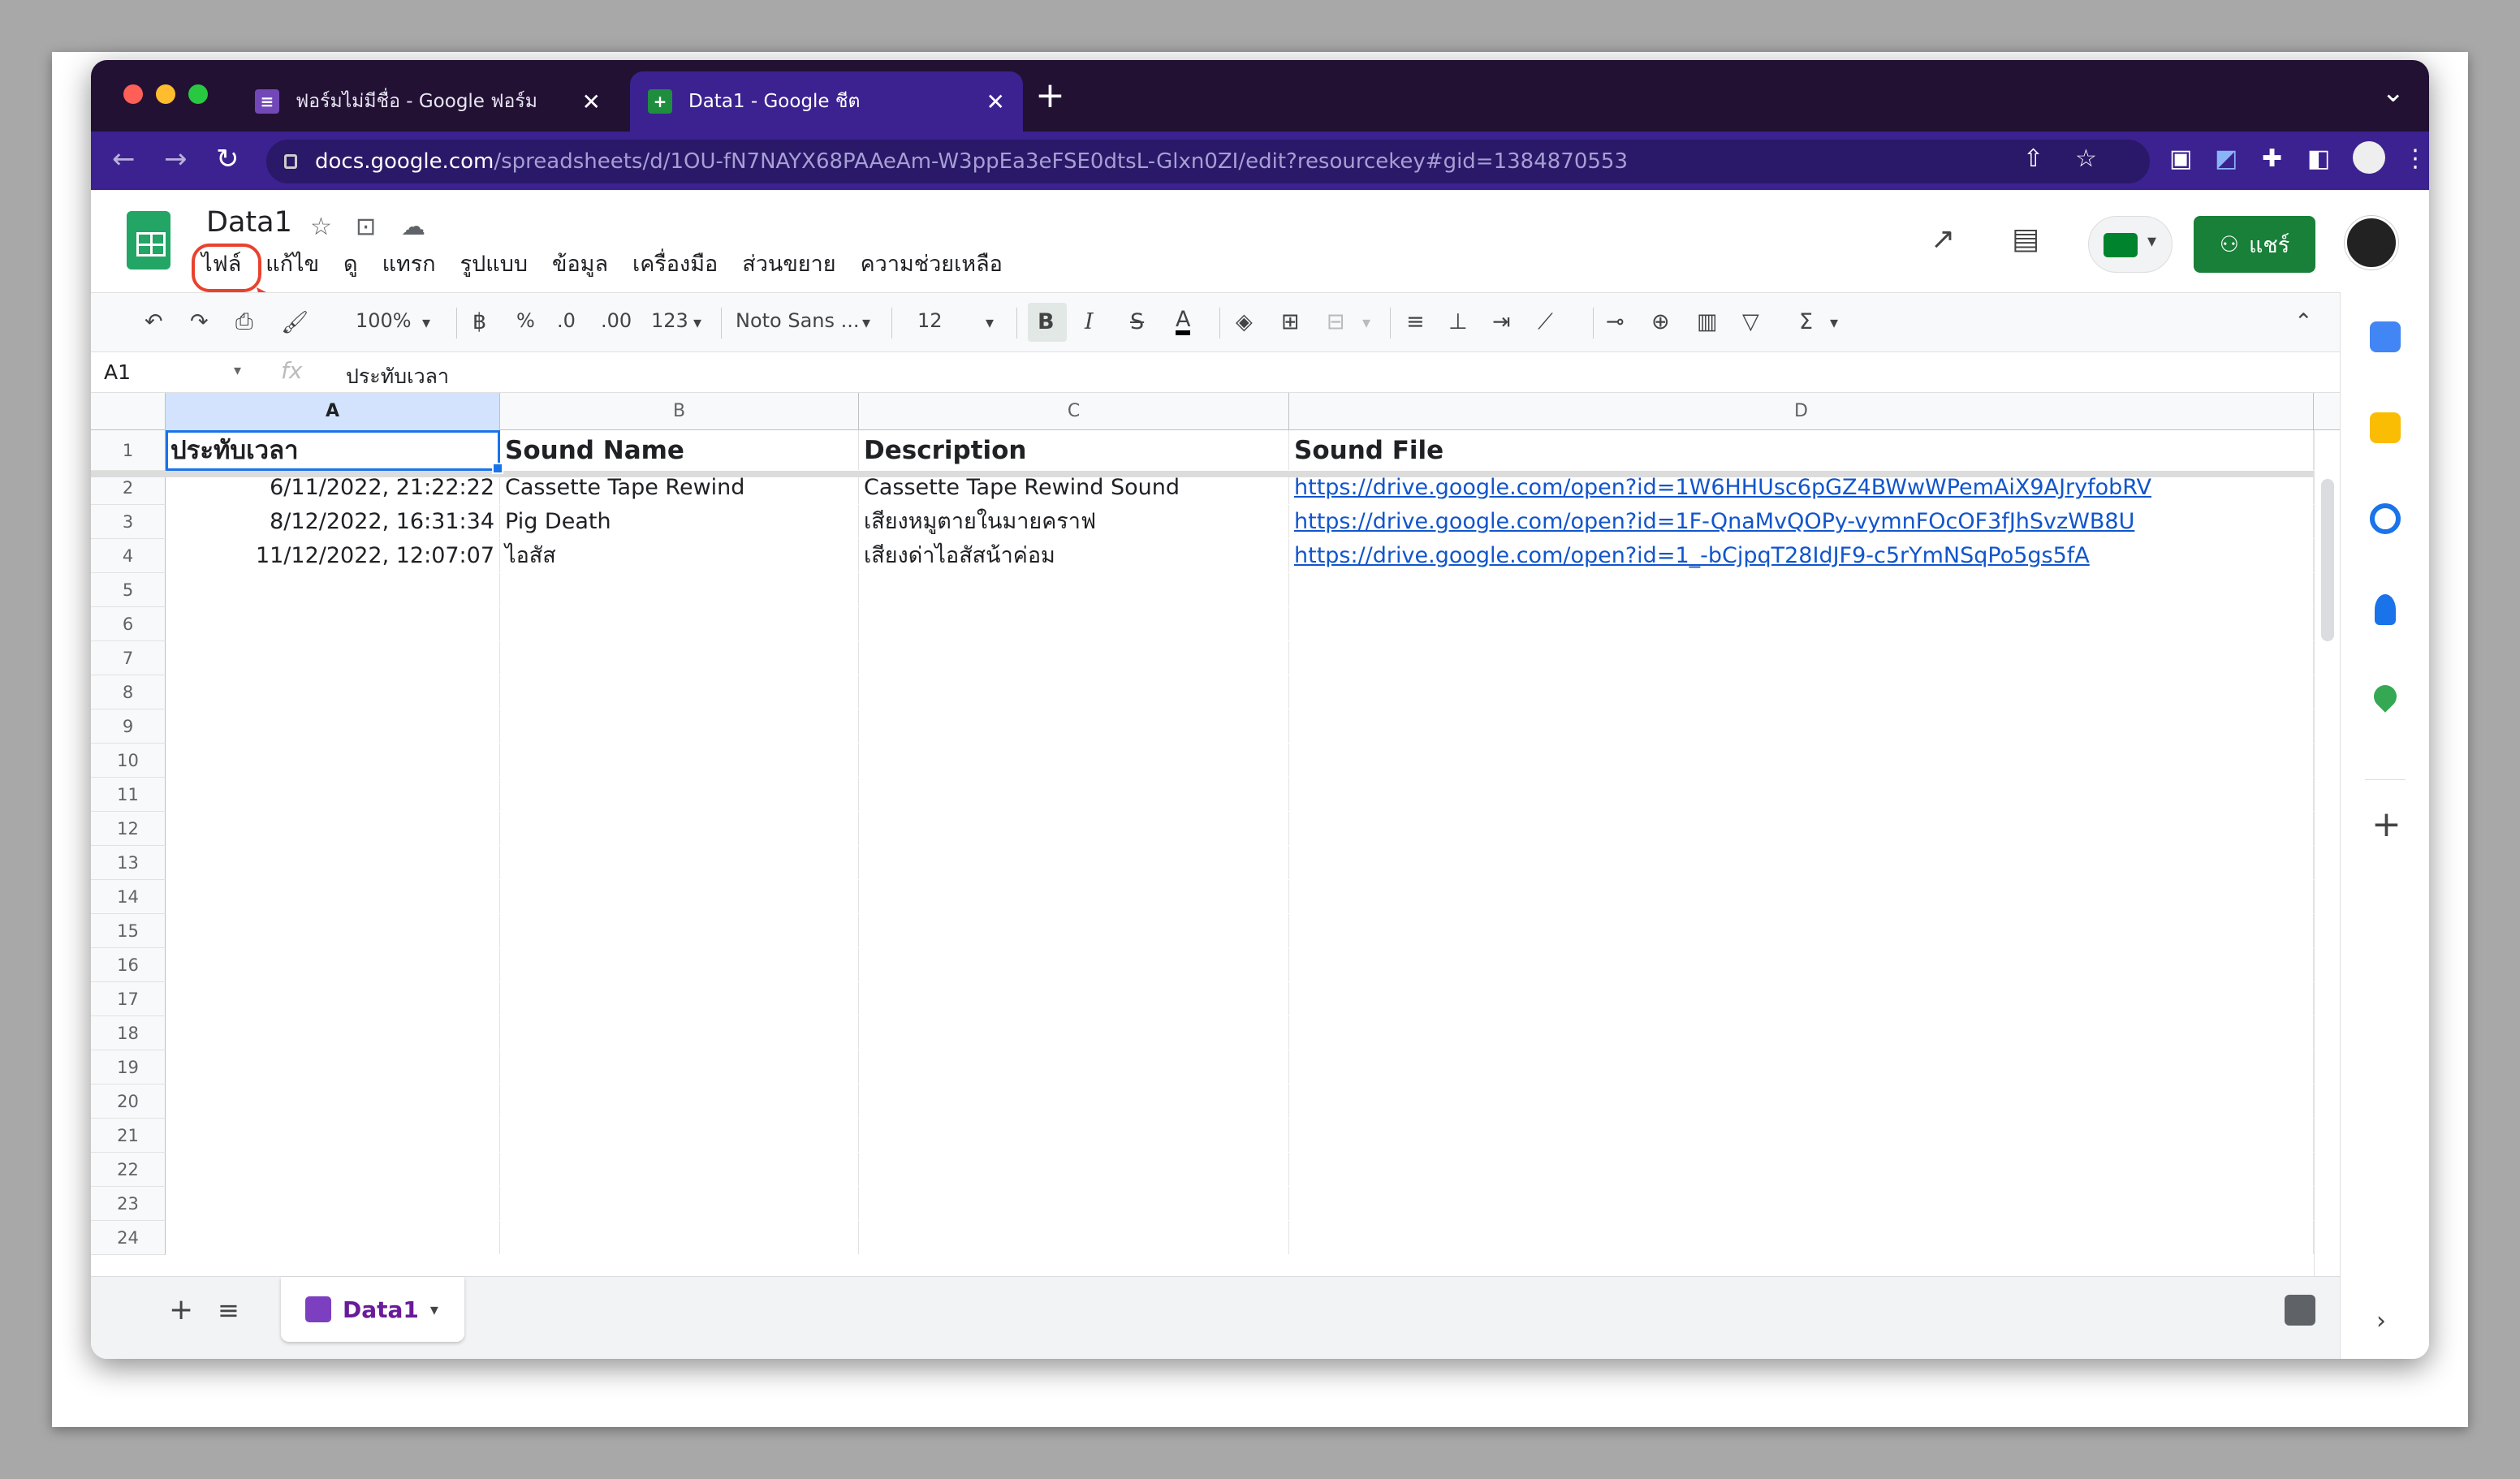 The image size is (2520, 1479). I want to click on column-header-d: D, so click(1802, 411).